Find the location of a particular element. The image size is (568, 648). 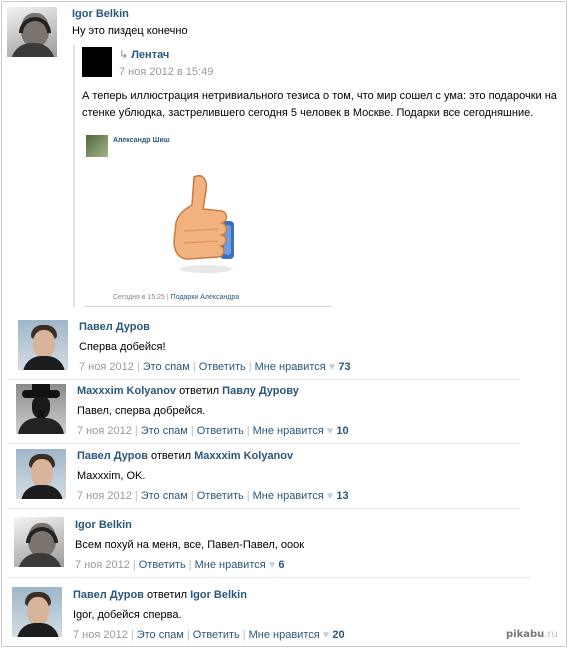

avatar is located at coordinates (32, 32).